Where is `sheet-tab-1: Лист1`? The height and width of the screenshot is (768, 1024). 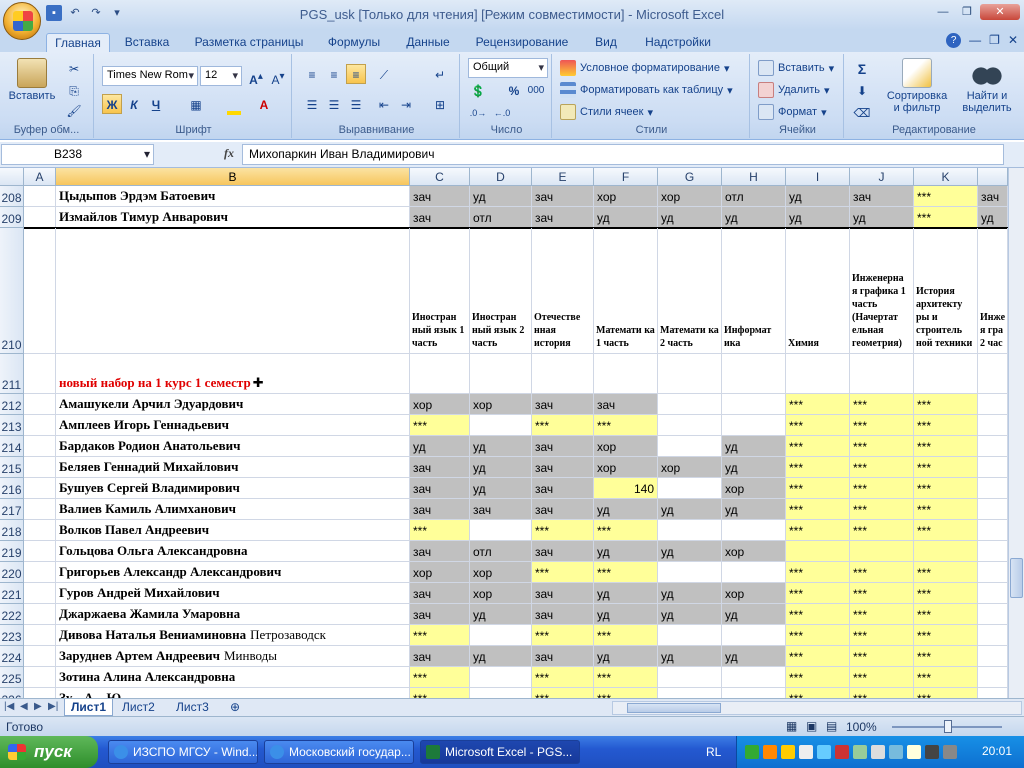
sheet-tab-1: Лист1 is located at coordinates (89, 707).